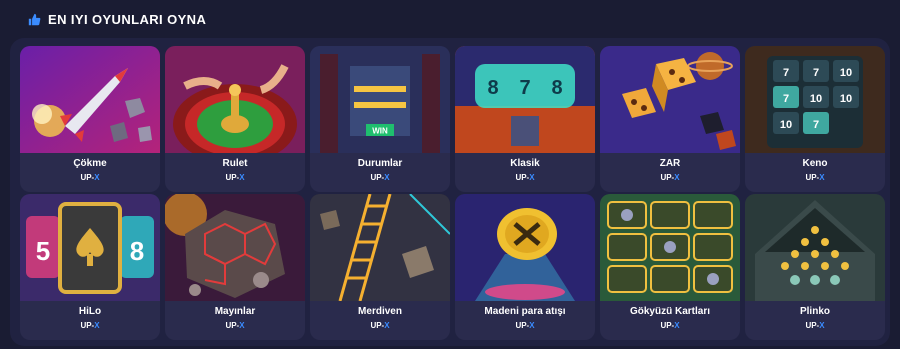 This screenshot has height=349, width=900. Describe the element at coordinates (90, 99) in the screenshot. I see `game-art-cokme` at that location.